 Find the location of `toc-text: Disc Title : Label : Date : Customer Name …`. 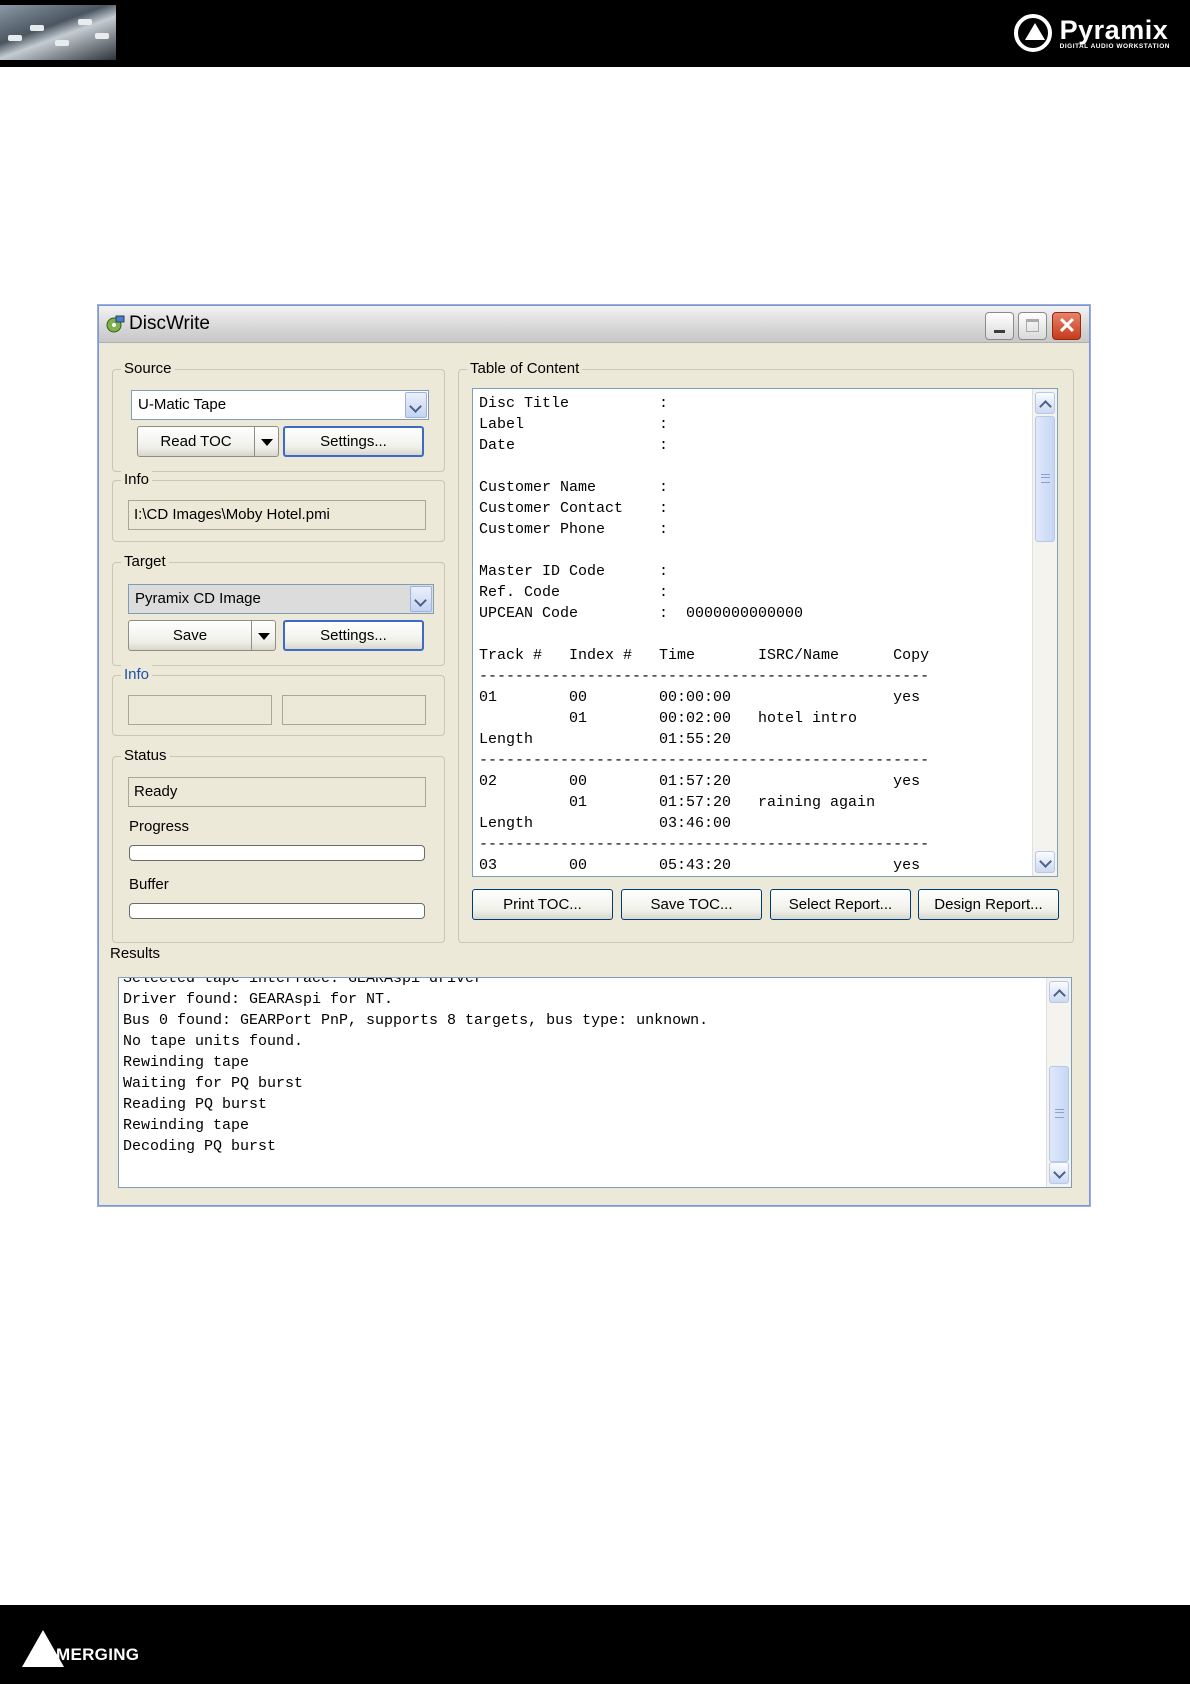

toc-text: Disc Title : Label : Date : Customer Name … is located at coordinates (704, 634).